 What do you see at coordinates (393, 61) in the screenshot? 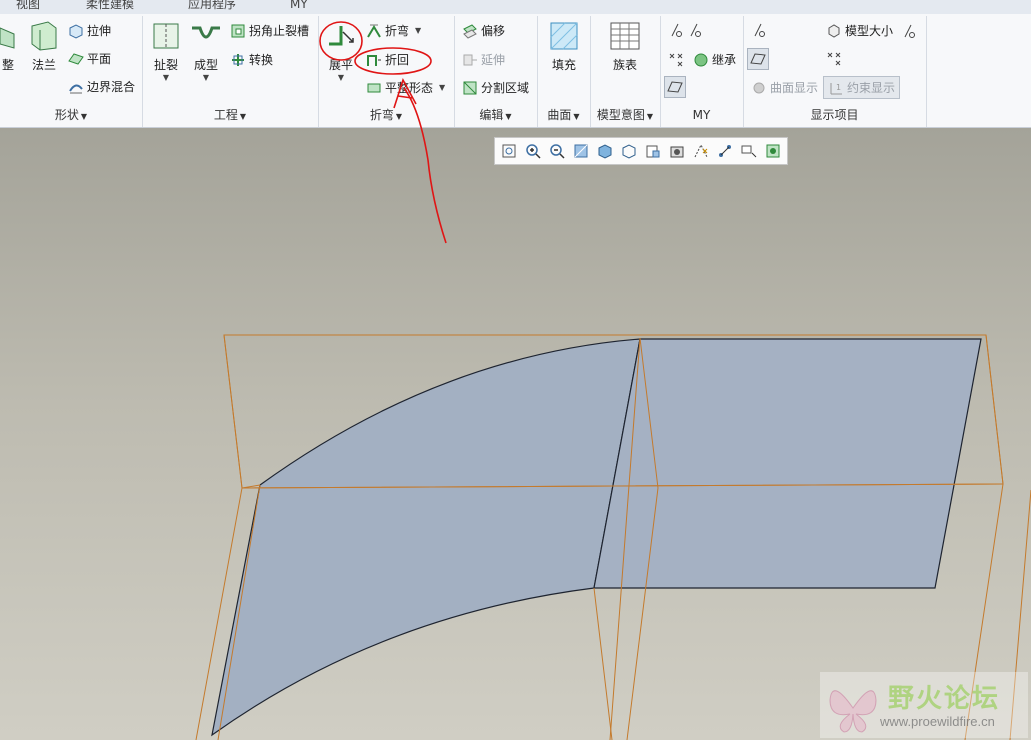
I see `annotation-circle-bend-back` at bounding box center [393, 61].